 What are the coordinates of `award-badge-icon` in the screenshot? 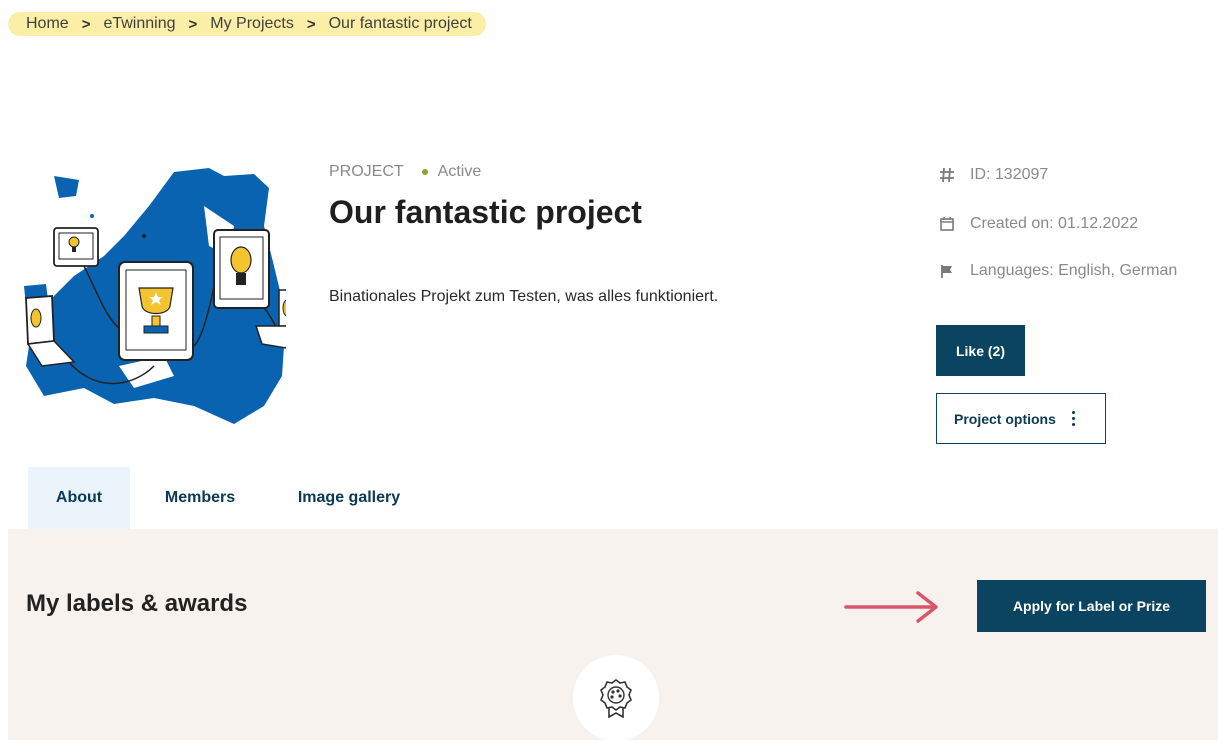 It's located at (616, 698).